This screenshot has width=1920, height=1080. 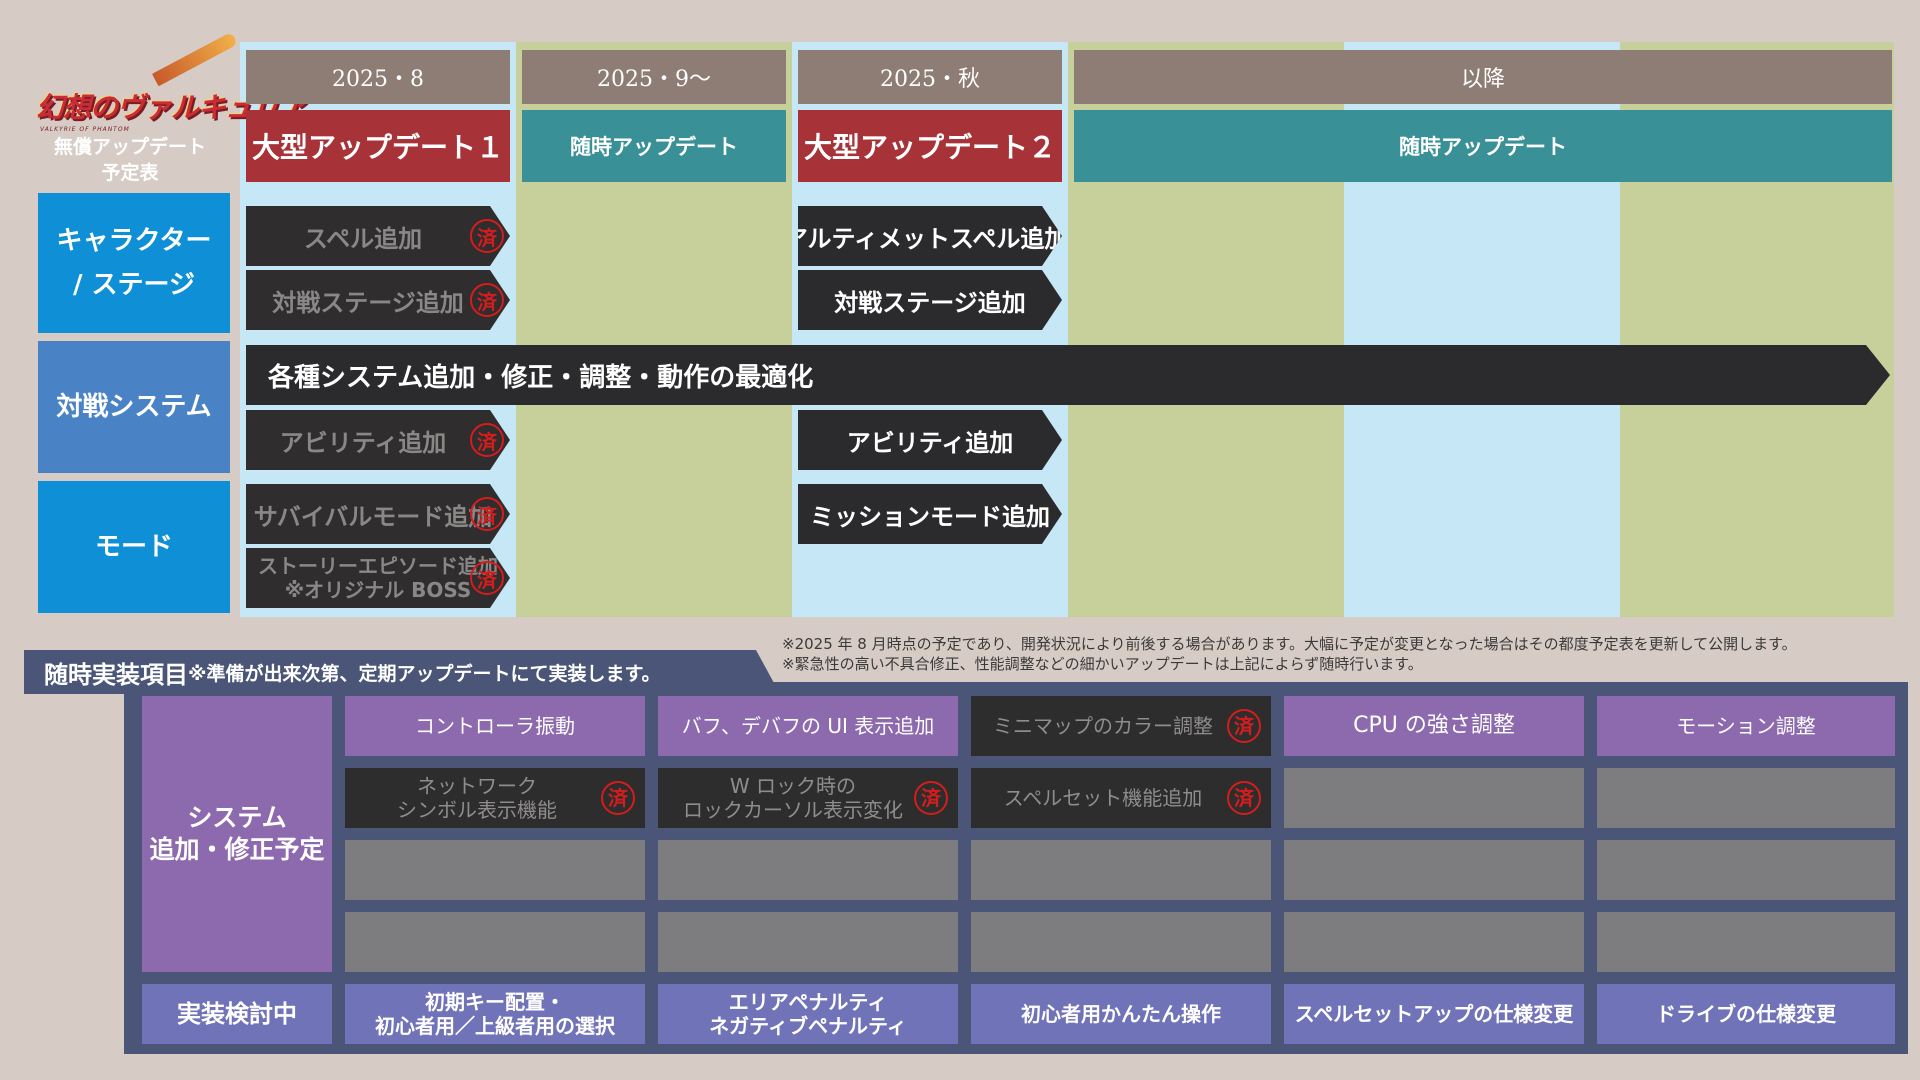 I want to click on row-label-line2: / ステージ, so click(x=134, y=285).